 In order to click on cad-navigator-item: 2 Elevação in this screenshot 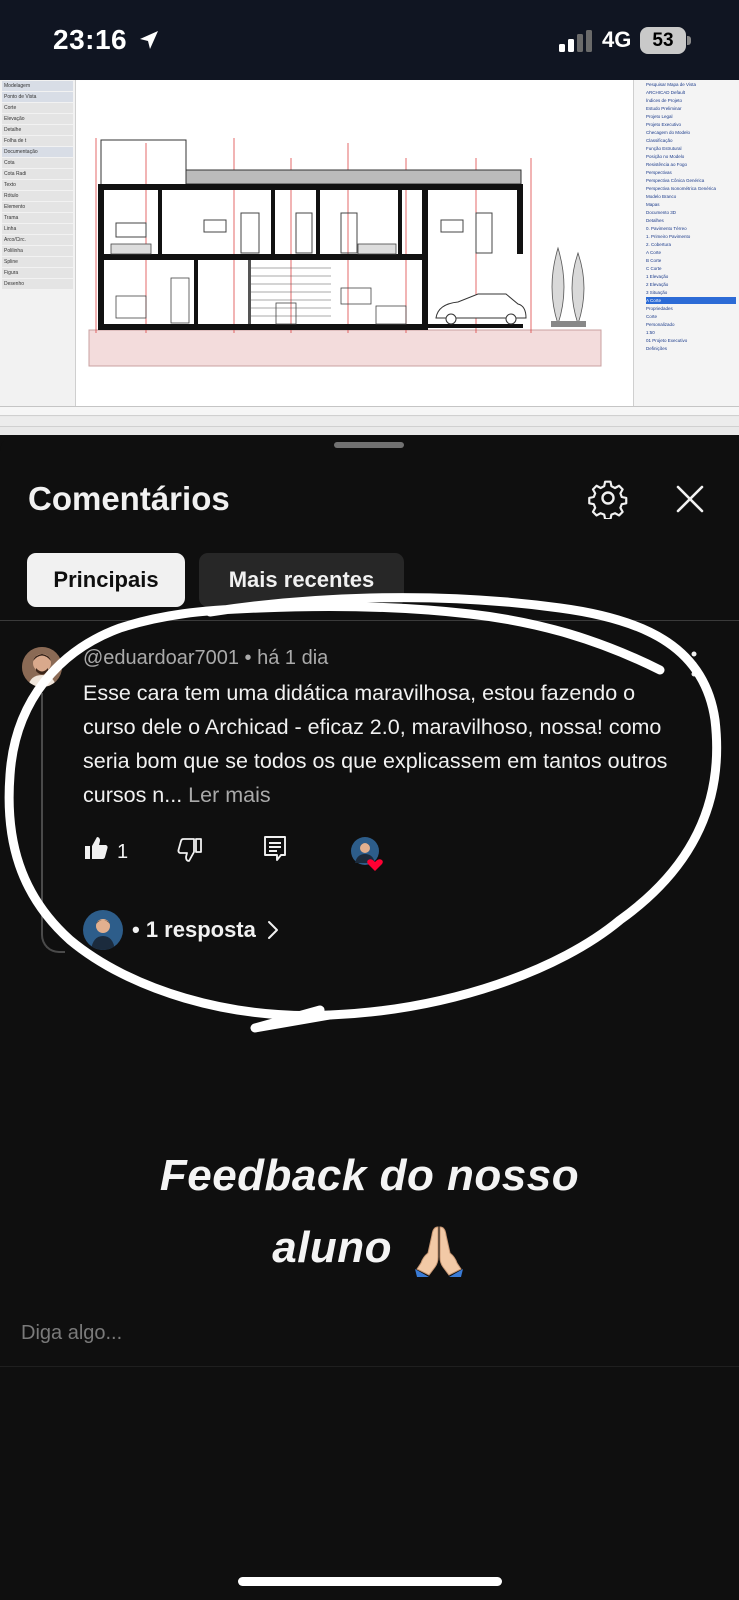, I will do `click(657, 284)`.